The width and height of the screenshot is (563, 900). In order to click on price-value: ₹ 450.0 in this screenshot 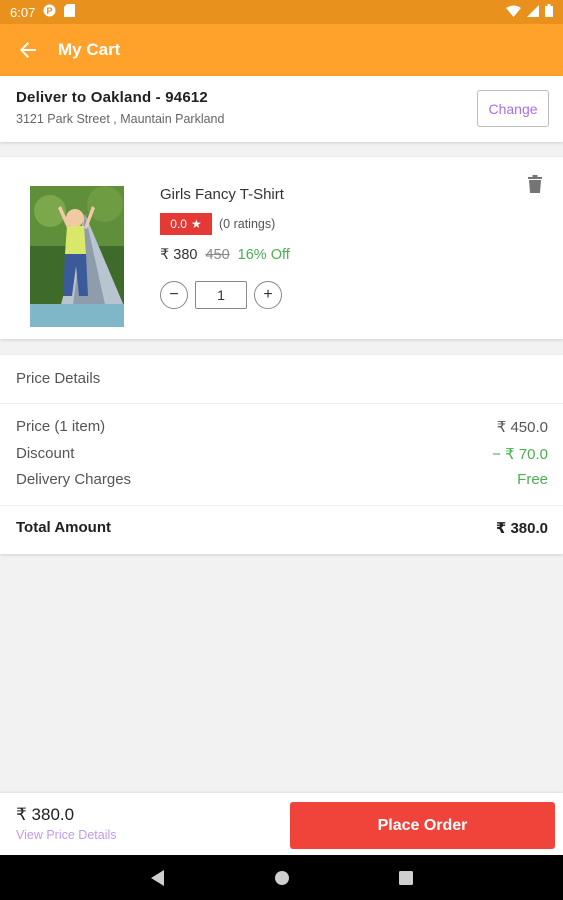, I will do `click(522, 427)`.